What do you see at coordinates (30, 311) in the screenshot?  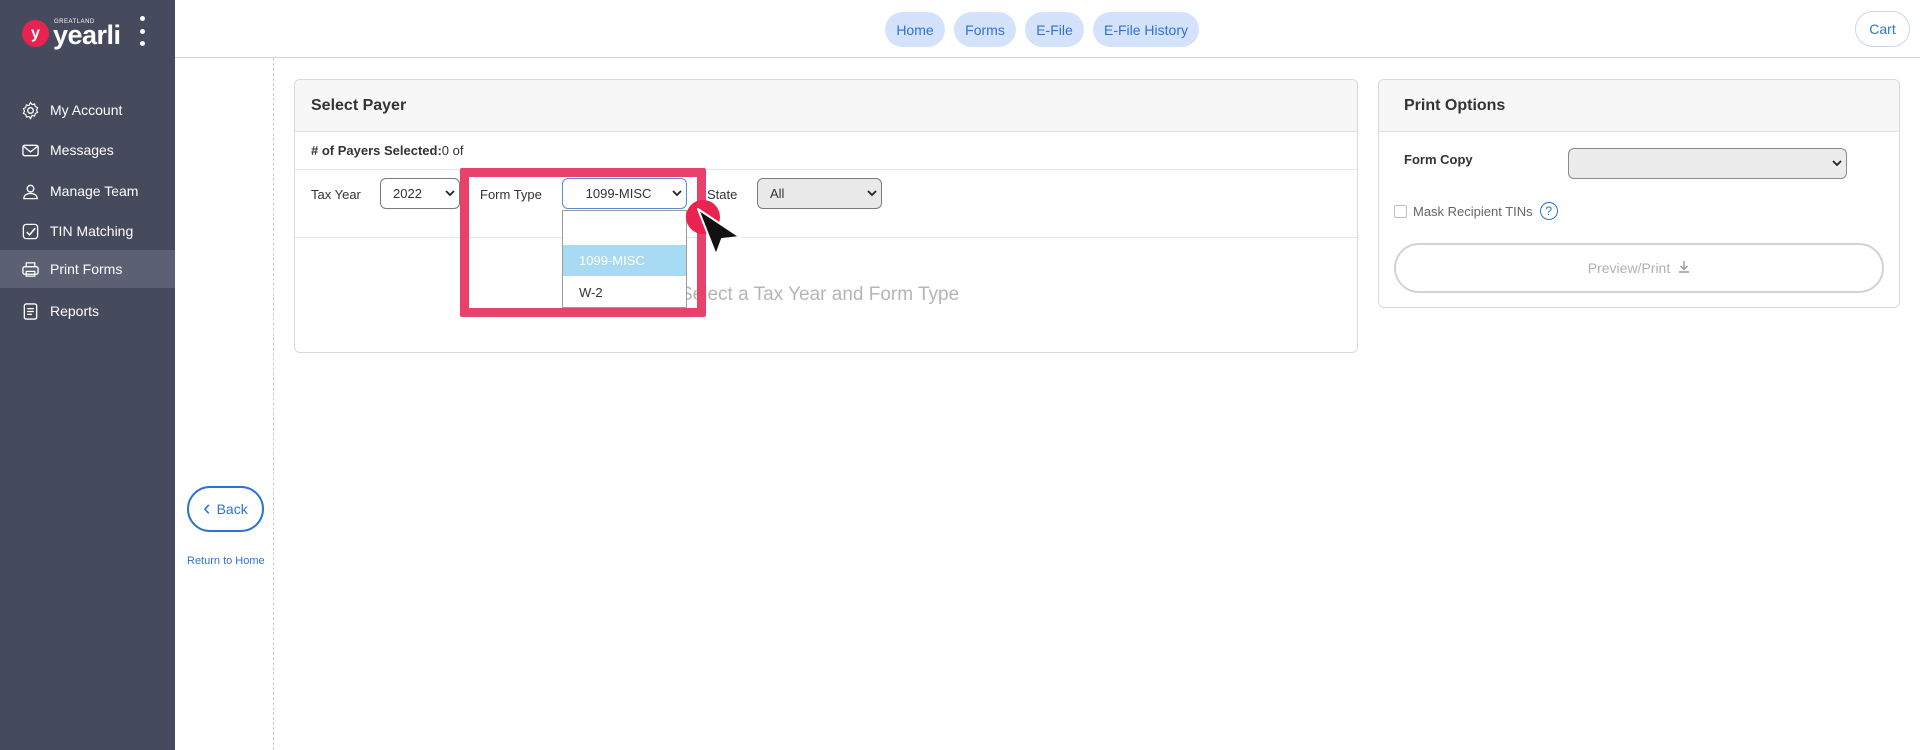 I see `report-icon` at bounding box center [30, 311].